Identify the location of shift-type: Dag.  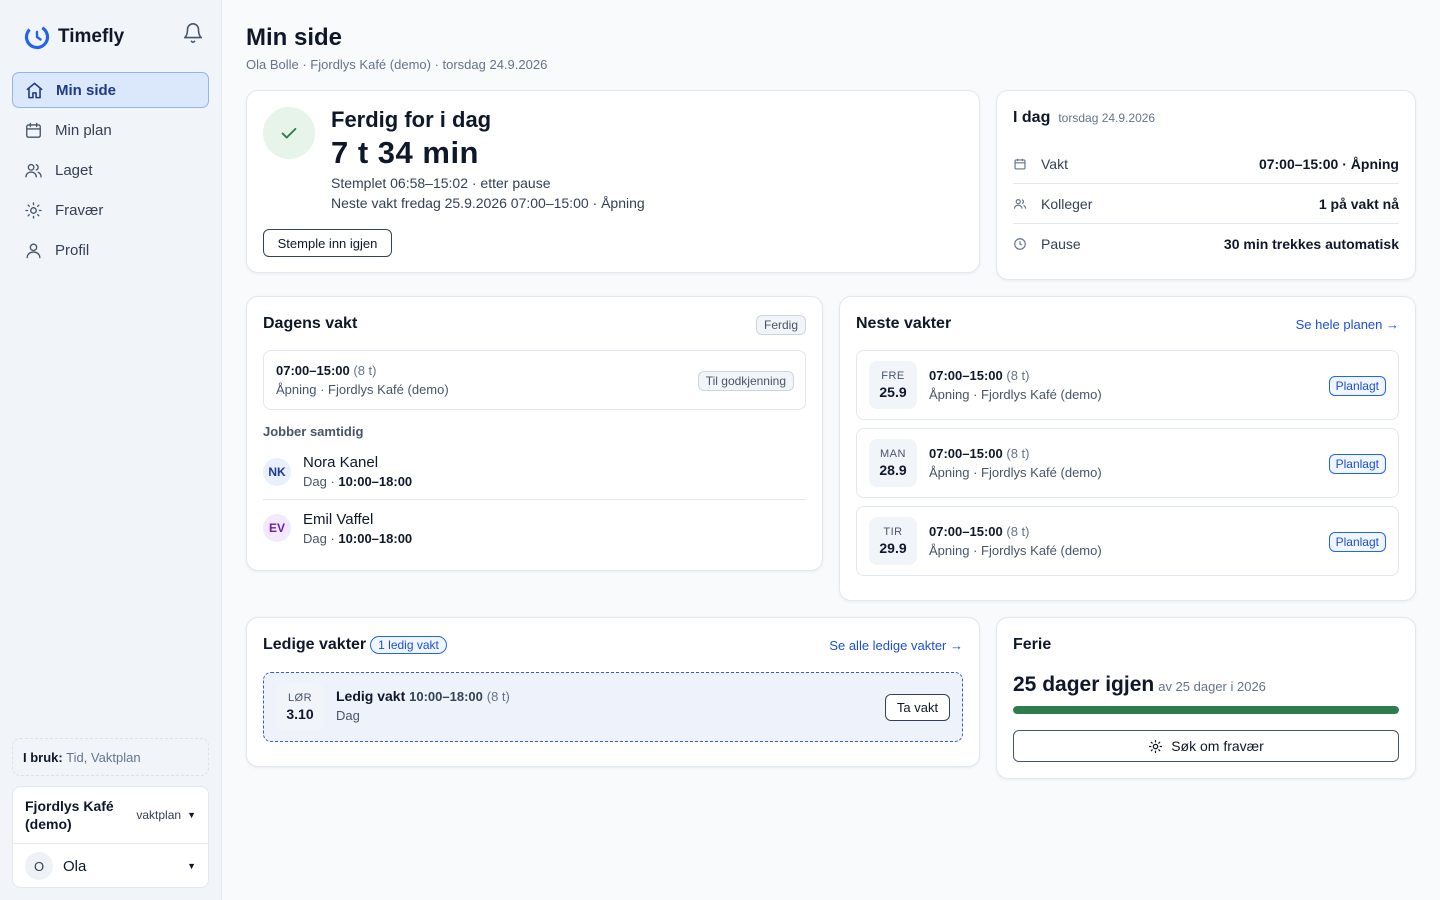
(348, 715).